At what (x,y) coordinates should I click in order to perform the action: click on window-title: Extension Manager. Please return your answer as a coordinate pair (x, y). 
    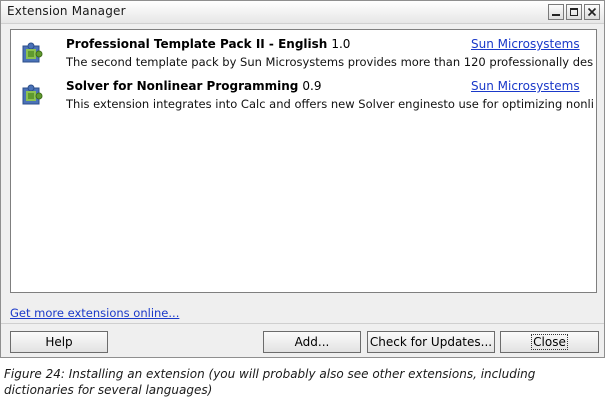
    Looking at the image, I should click on (66, 11).